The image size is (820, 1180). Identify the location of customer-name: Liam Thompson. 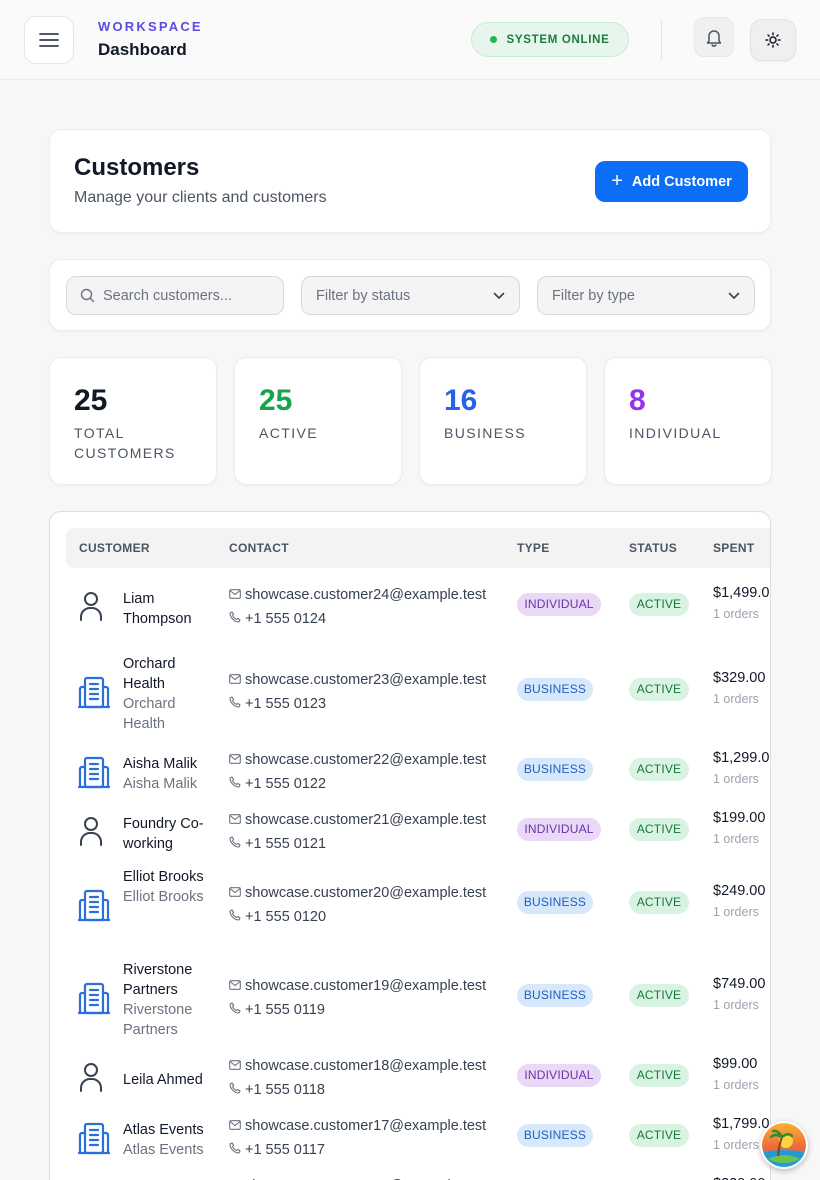
(169, 609).